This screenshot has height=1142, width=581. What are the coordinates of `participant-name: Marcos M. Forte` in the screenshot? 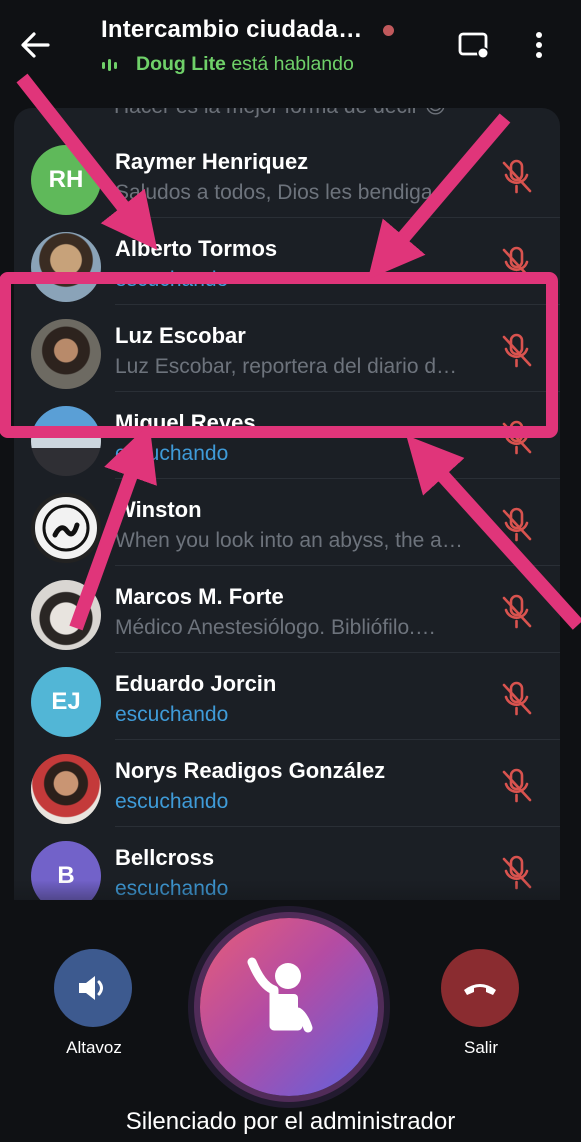 It's located at (199, 596).